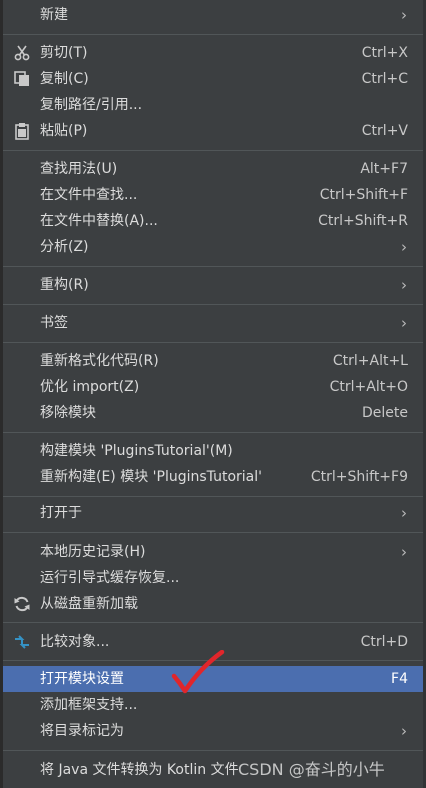 The width and height of the screenshot is (426, 788). I want to click on shortcut-label: Ctrl+D, so click(384, 642).